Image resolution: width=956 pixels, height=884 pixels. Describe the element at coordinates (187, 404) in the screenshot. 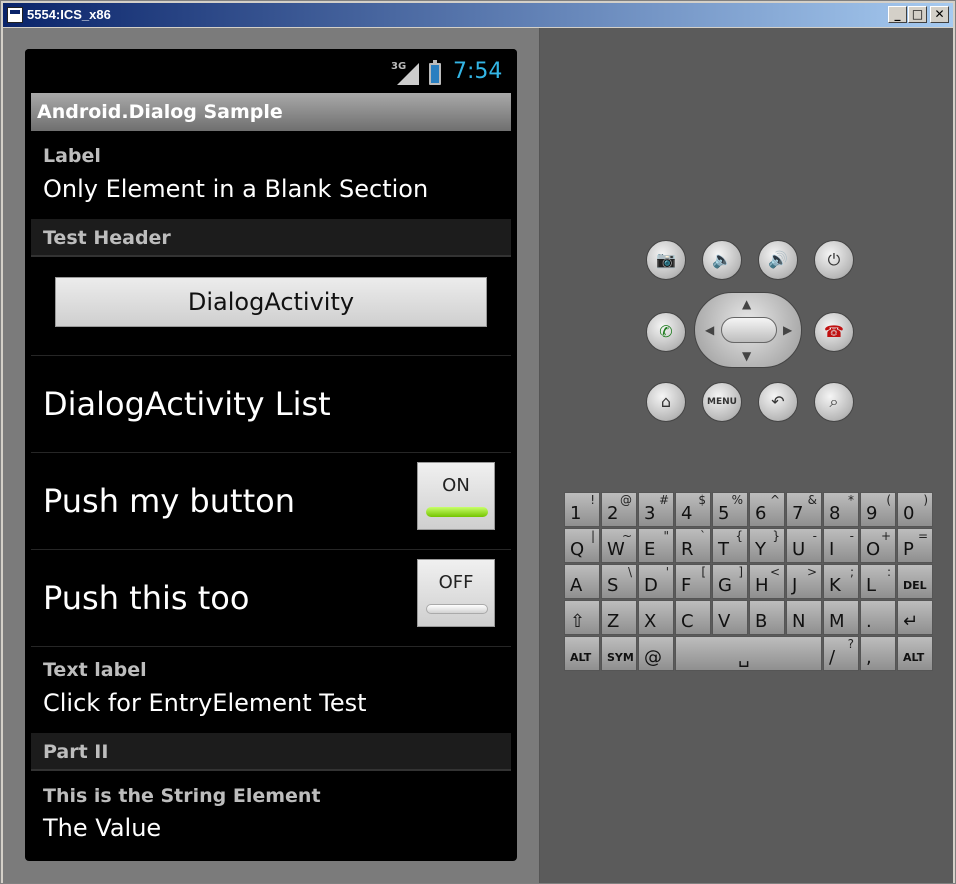

I see `dialog-activity-list: DialogActivity List` at that location.